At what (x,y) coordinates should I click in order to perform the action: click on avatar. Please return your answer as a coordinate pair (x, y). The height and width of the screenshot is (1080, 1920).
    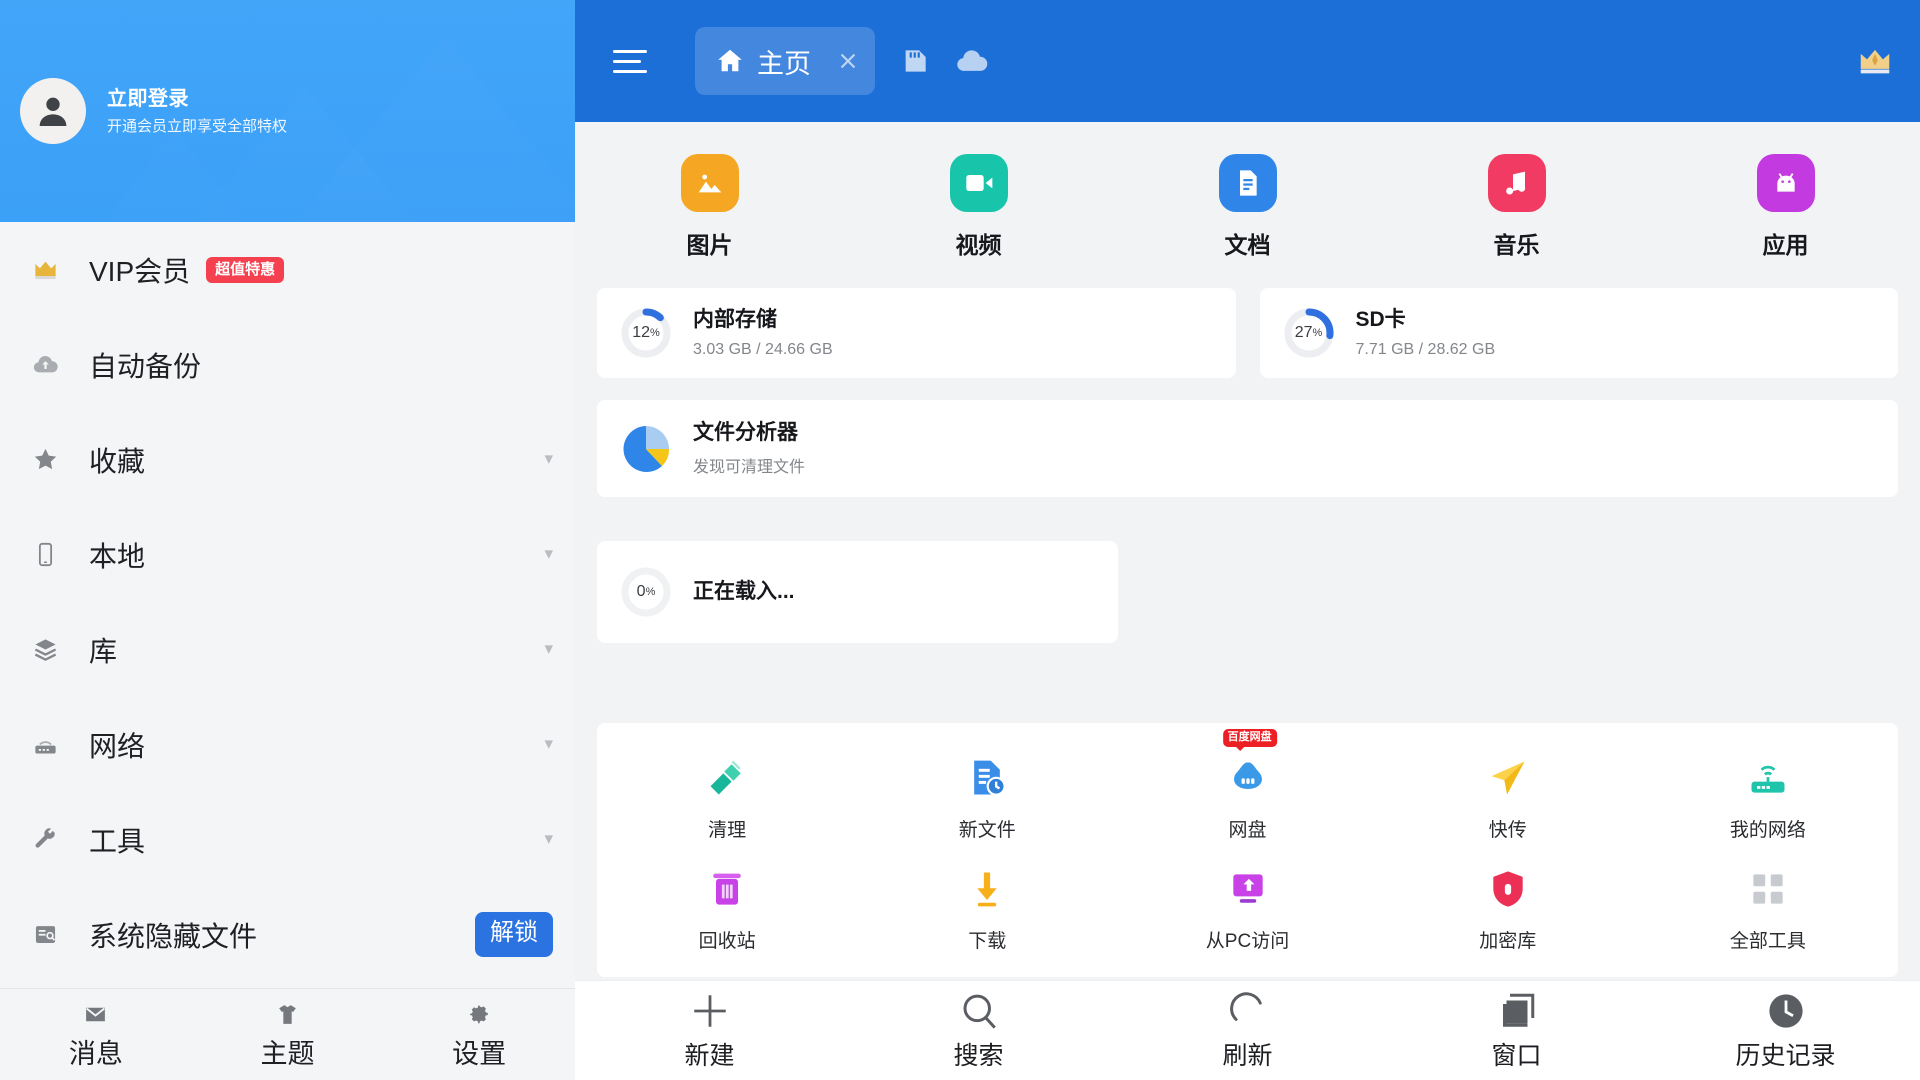
    Looking at the image, I should click on (53, 111).